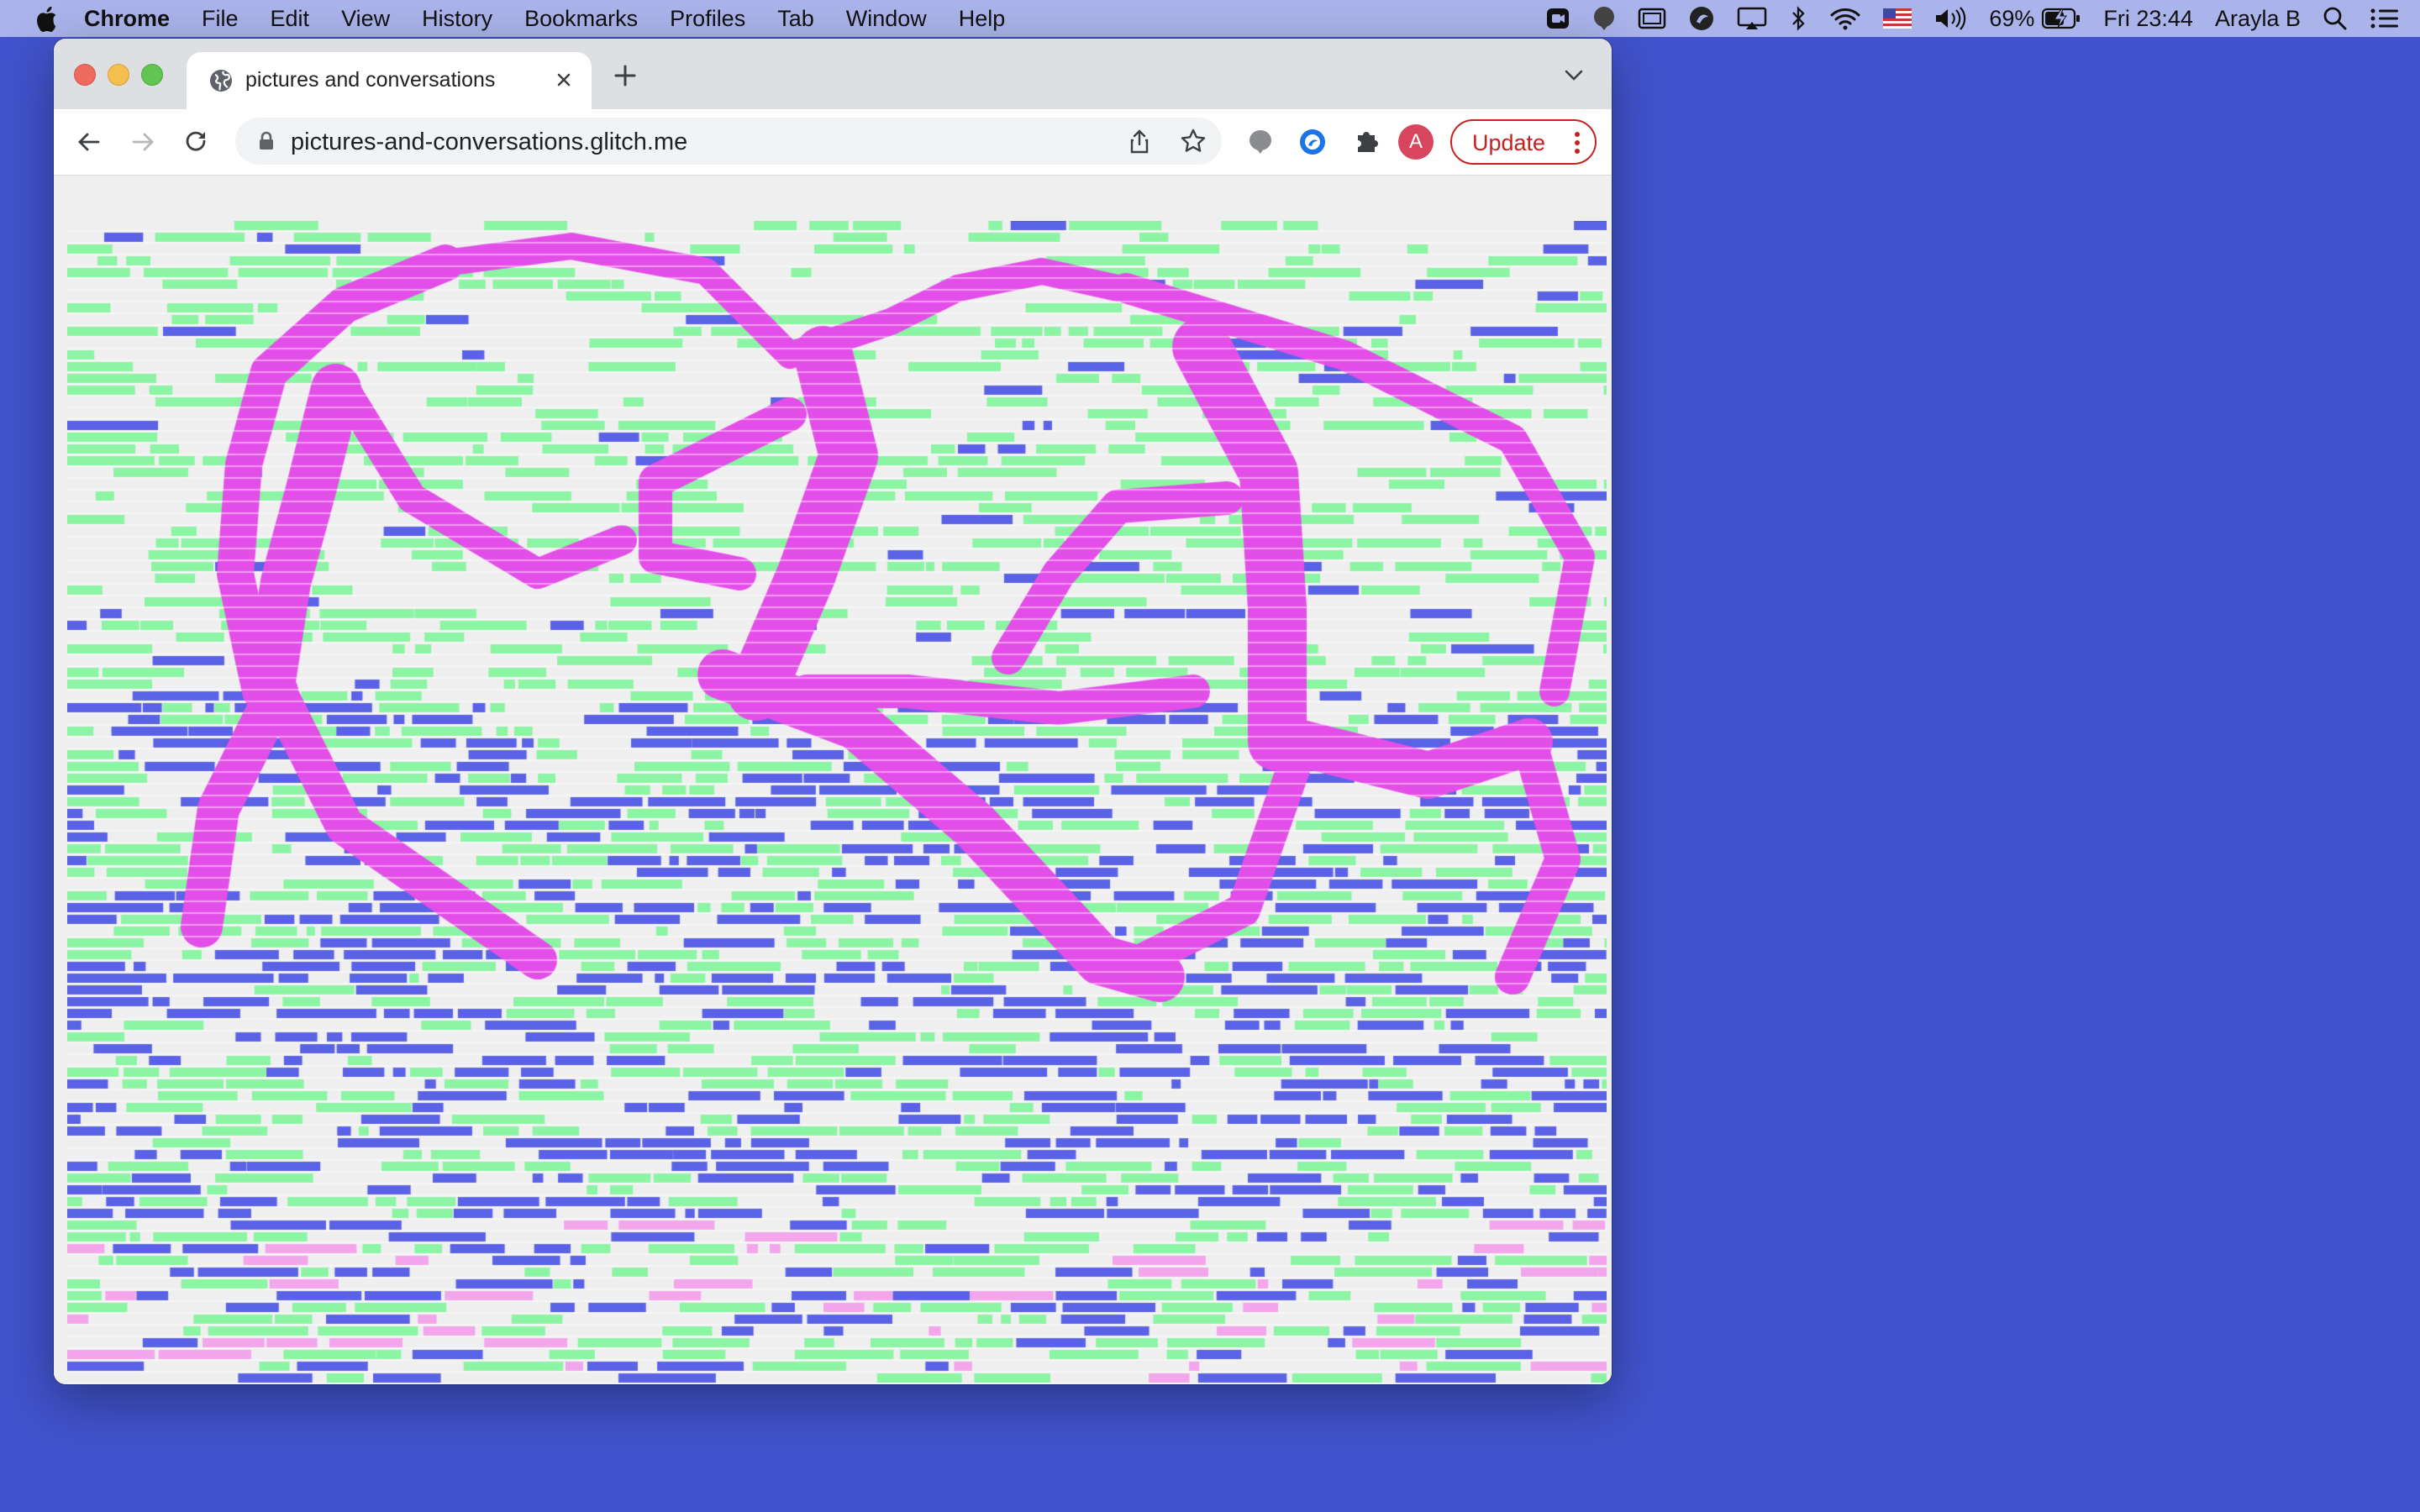 This screenshot has width=2420, height=1512. Describe the element at coordinates (983, 19) in the screenshot. I see `menu-help: Help` at that location.